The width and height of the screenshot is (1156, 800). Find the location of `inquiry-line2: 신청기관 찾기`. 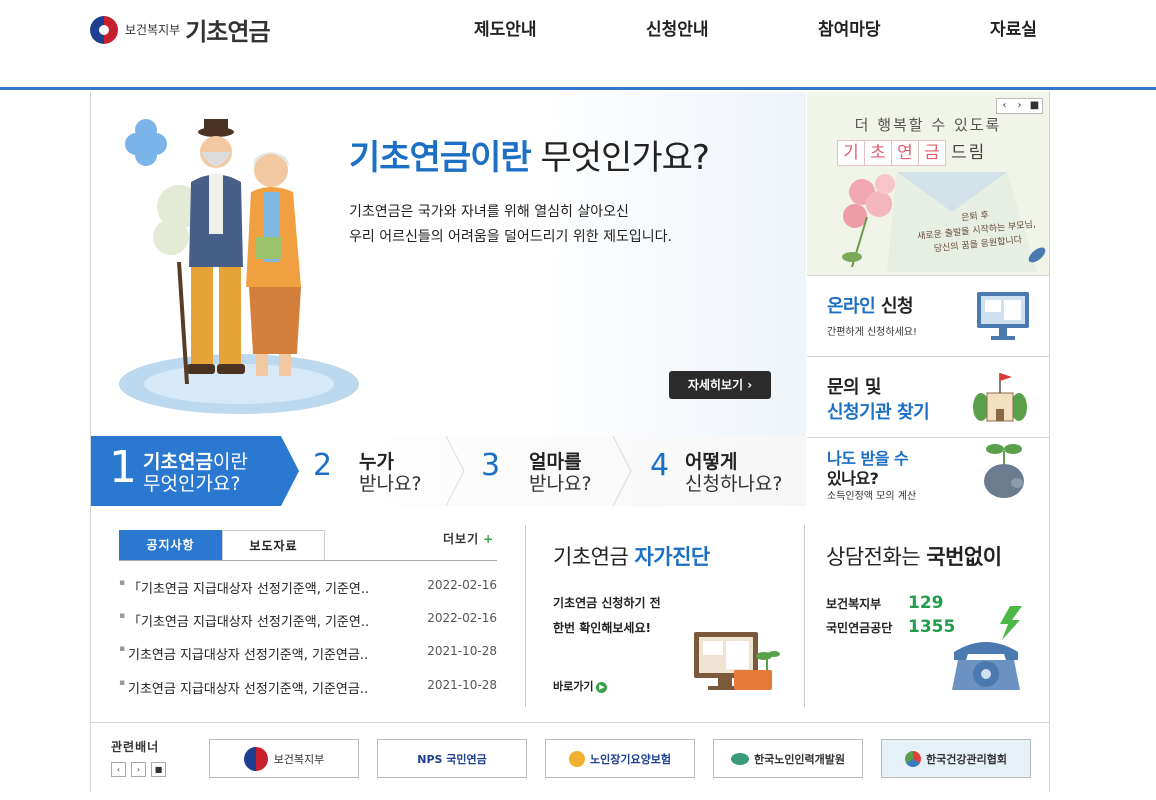

inquiry-line2: 신청기관 찾기 is located at coordinates (878, 412).